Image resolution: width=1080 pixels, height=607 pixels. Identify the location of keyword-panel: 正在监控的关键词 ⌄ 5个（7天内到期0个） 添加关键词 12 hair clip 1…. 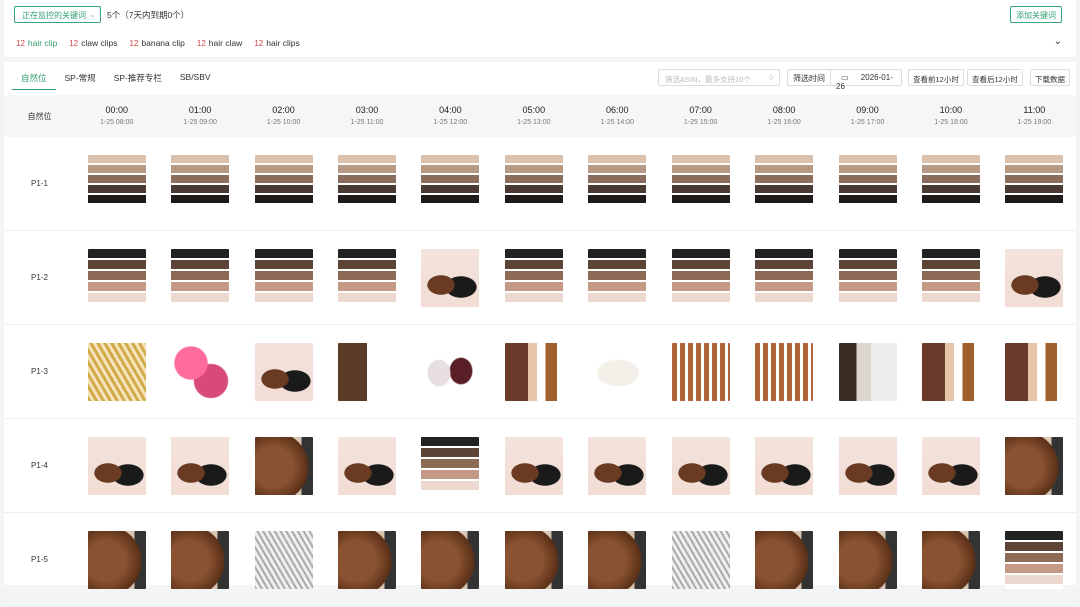
(540, 28).